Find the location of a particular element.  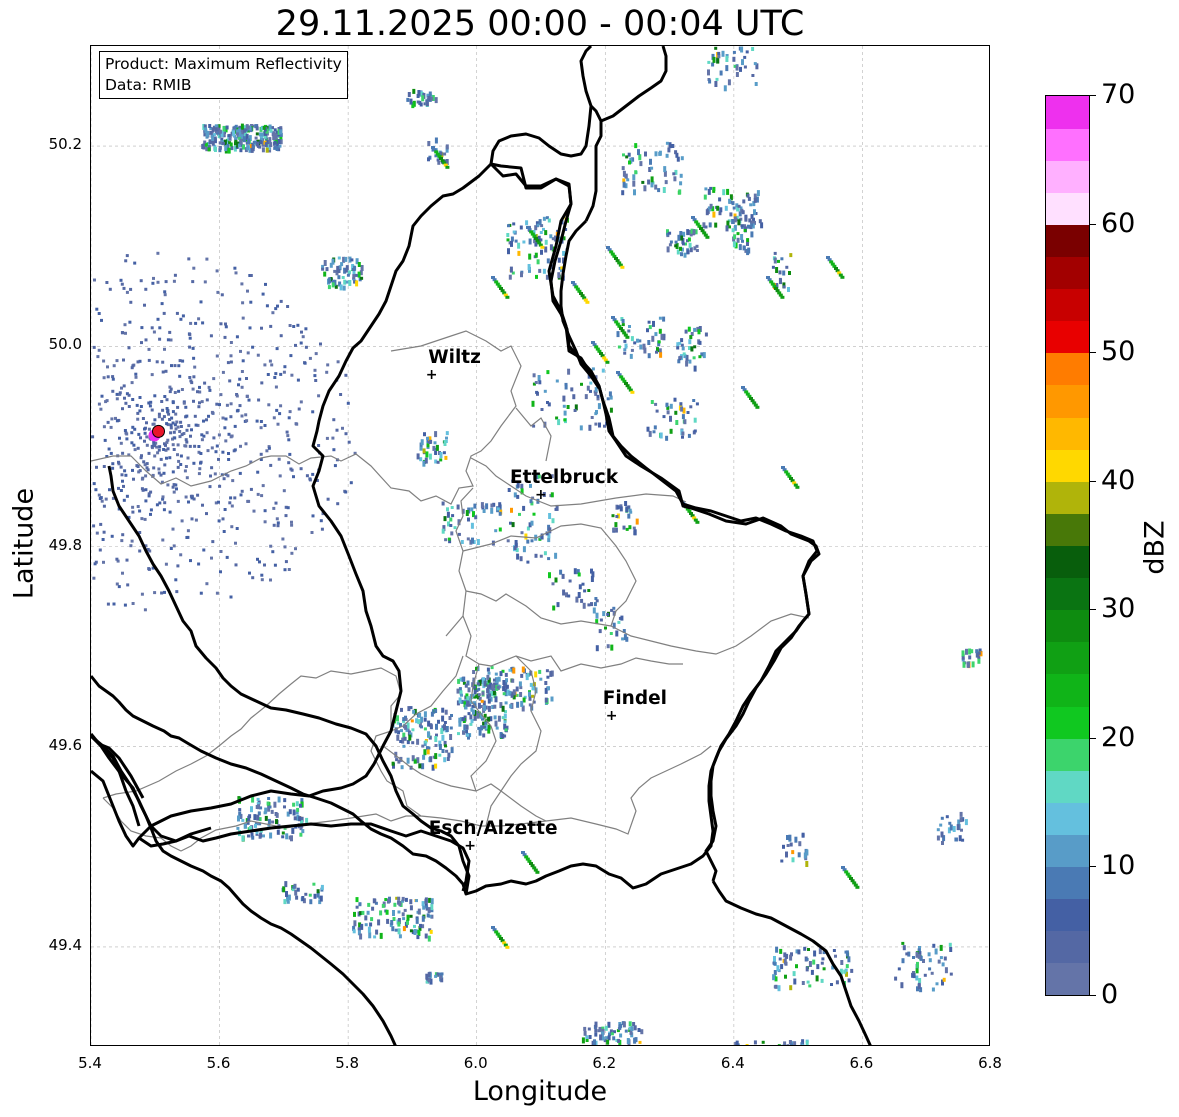

colorbar-tick-mark is located at coordinates (1093, 995).